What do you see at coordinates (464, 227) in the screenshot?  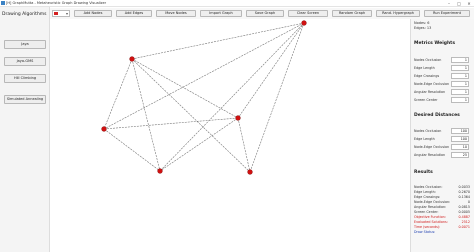 I see `time-value: 0.0071` at bounding box center [464, 227].